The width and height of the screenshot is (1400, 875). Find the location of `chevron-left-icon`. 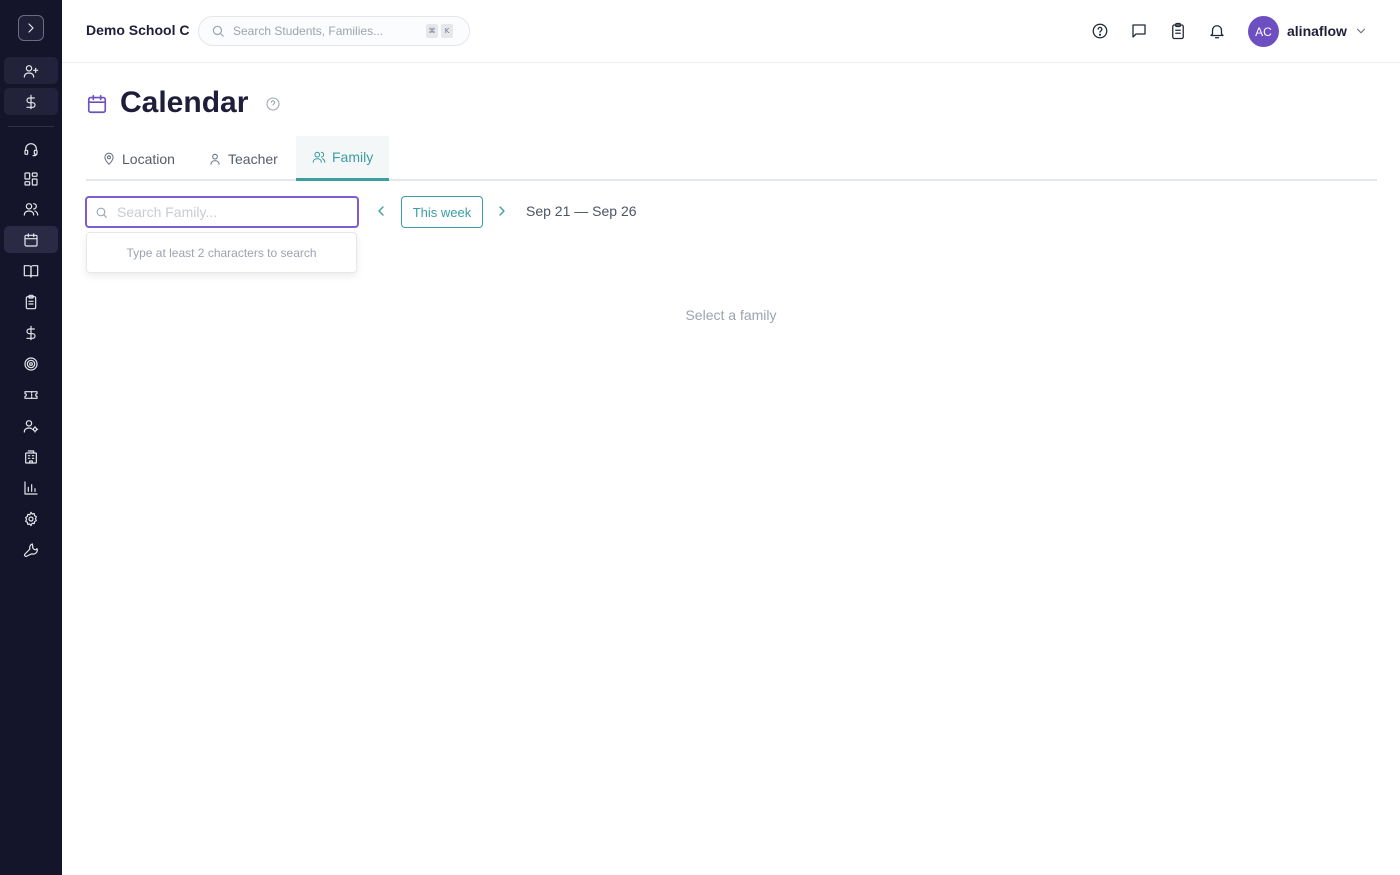

chevron-left-icon is located at coordinates (381, 211).